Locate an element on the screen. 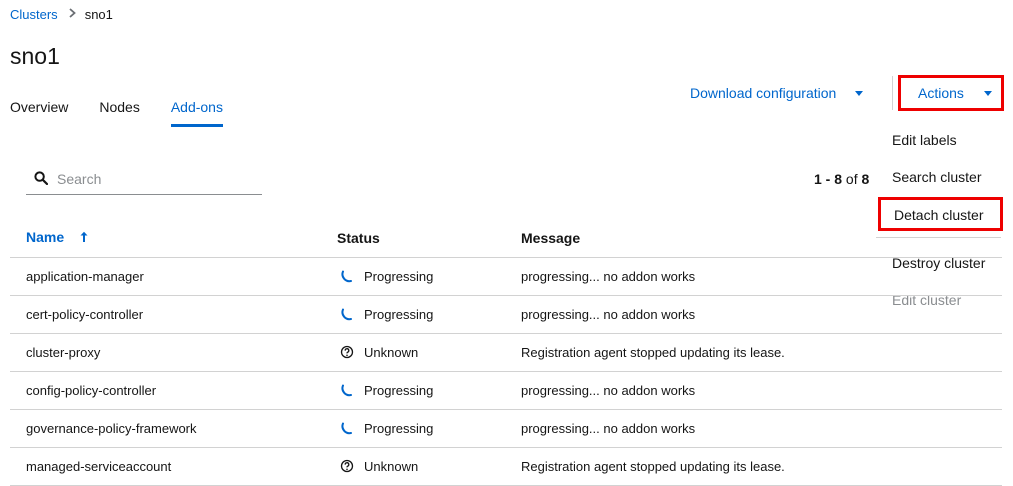 The image size is (1013, 486). page-title: sno1 is located at coordinates (35, 56).